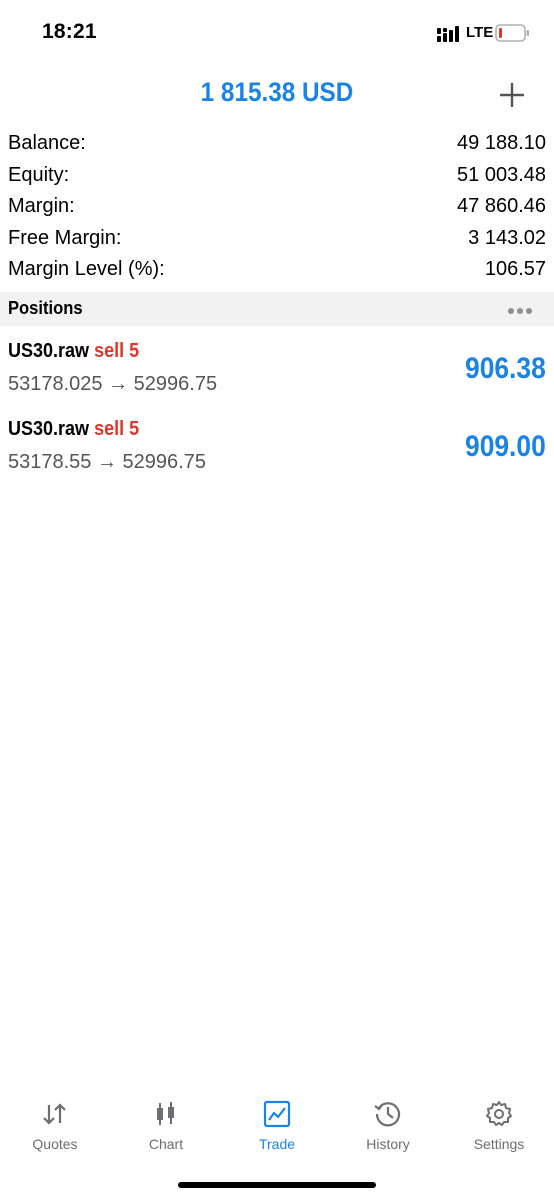 This screenshot has width=554, height=1200. What do you see at coordinates (277, 92) in the screenshot?
I see `account-profit-total: 1 815.38 USD` at bounding box center [277, 92].